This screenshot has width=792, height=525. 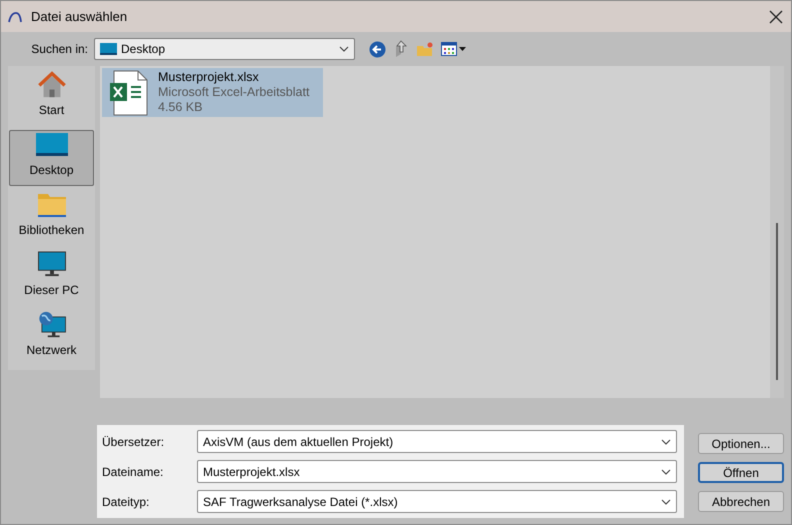 What do you see at coordinates (454, 49) in the screenshot?
I see `view-menu-icon` at bounding box center [454, 49].